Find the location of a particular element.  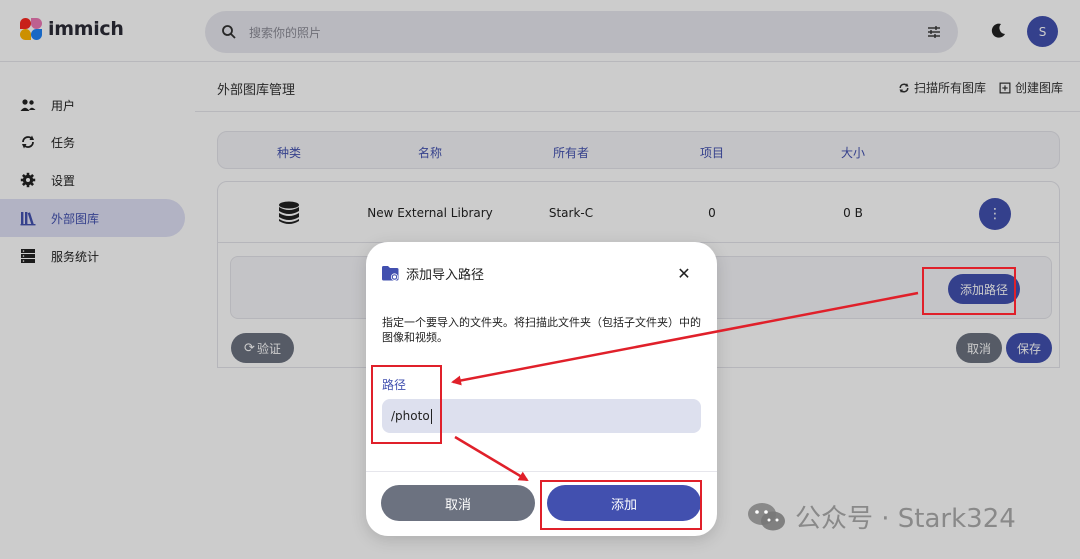

wechat-icon is located at coordinates (766, 516).